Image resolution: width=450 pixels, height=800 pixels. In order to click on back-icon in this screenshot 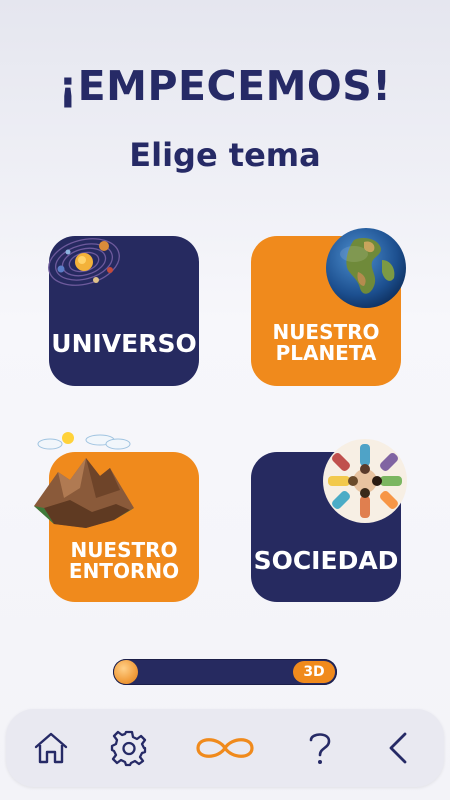, I will do `click(398, 748)`.